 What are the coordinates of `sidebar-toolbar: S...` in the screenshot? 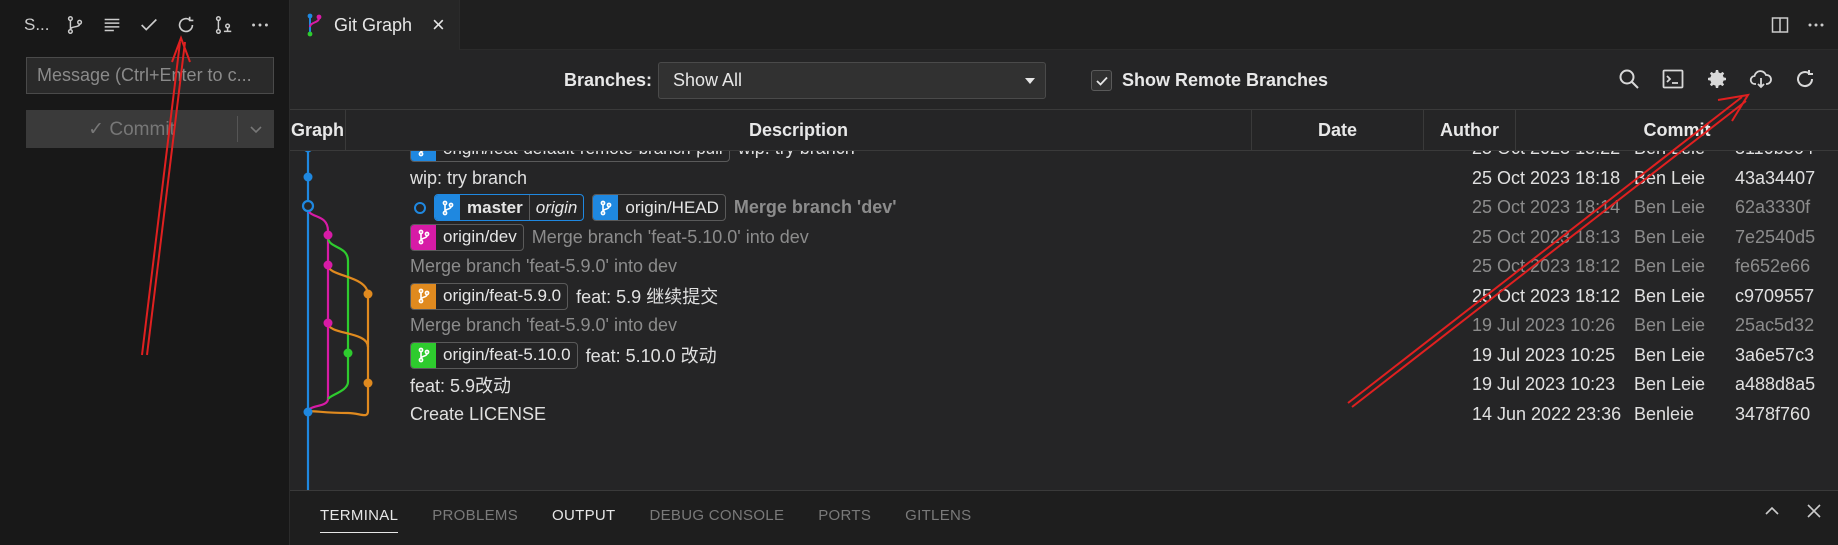 It's located at (145, 25).